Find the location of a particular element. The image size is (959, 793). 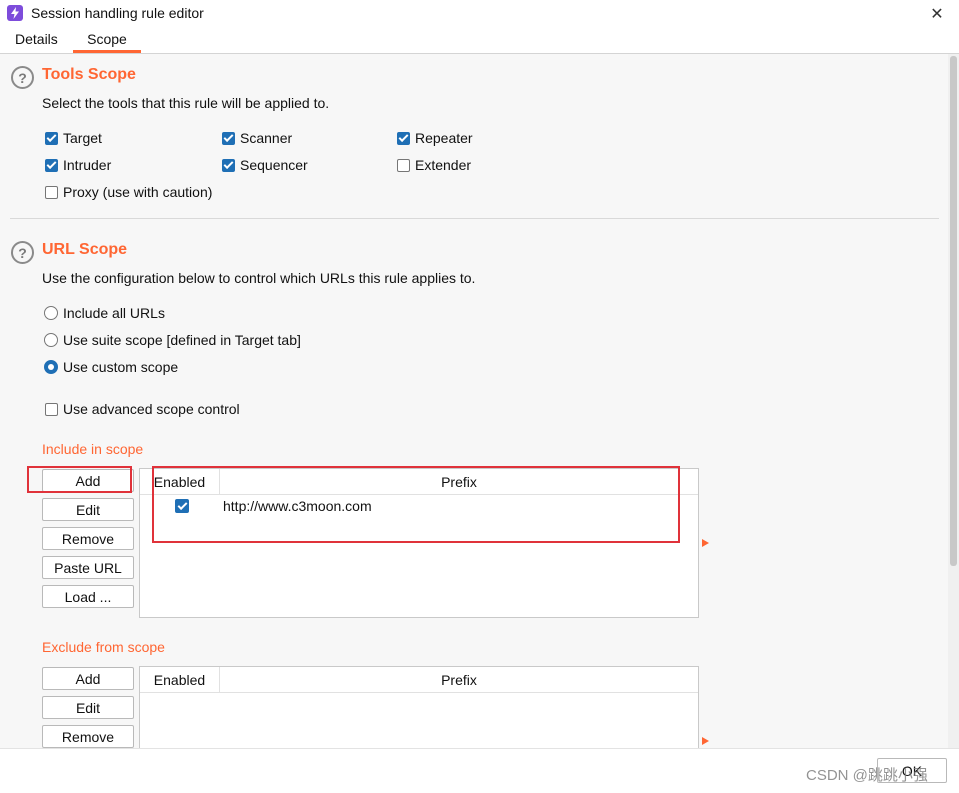

url-scope-title: URL Scope is located at coordinates (85, 249).